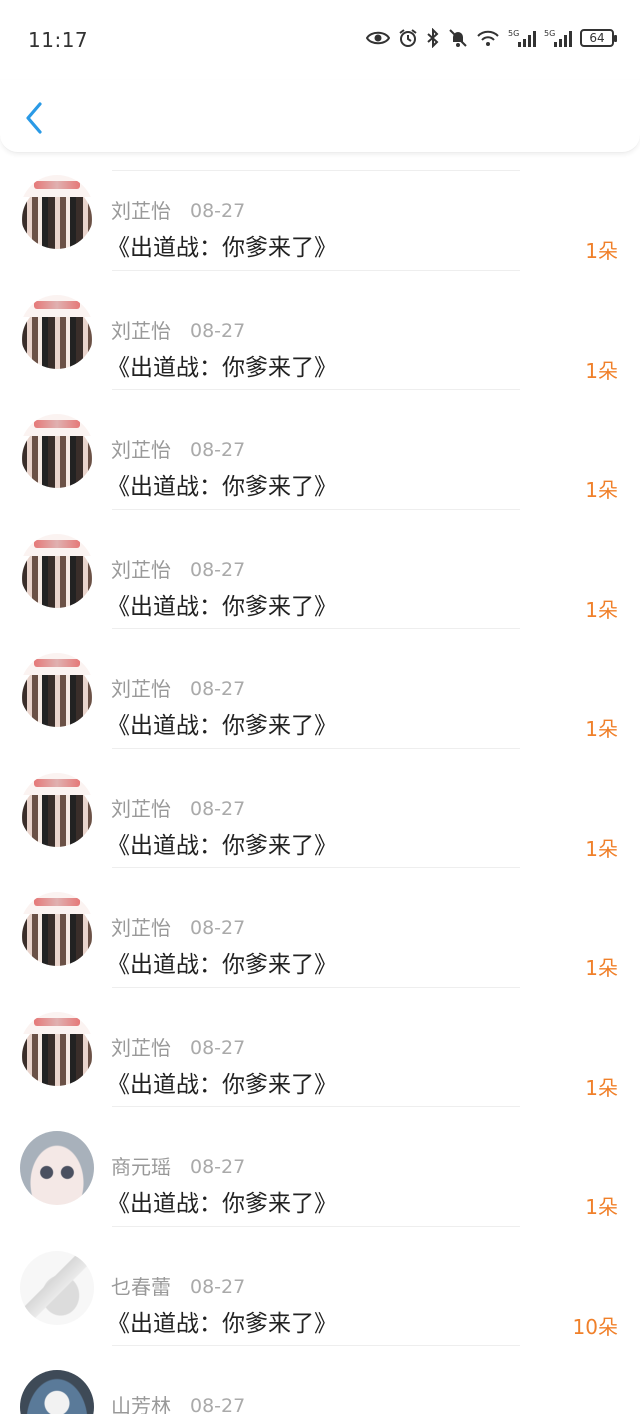 This screenshot has width=640, height=1414. I want to click on list-item: 山芳林 08-27, so click(320, 1380).